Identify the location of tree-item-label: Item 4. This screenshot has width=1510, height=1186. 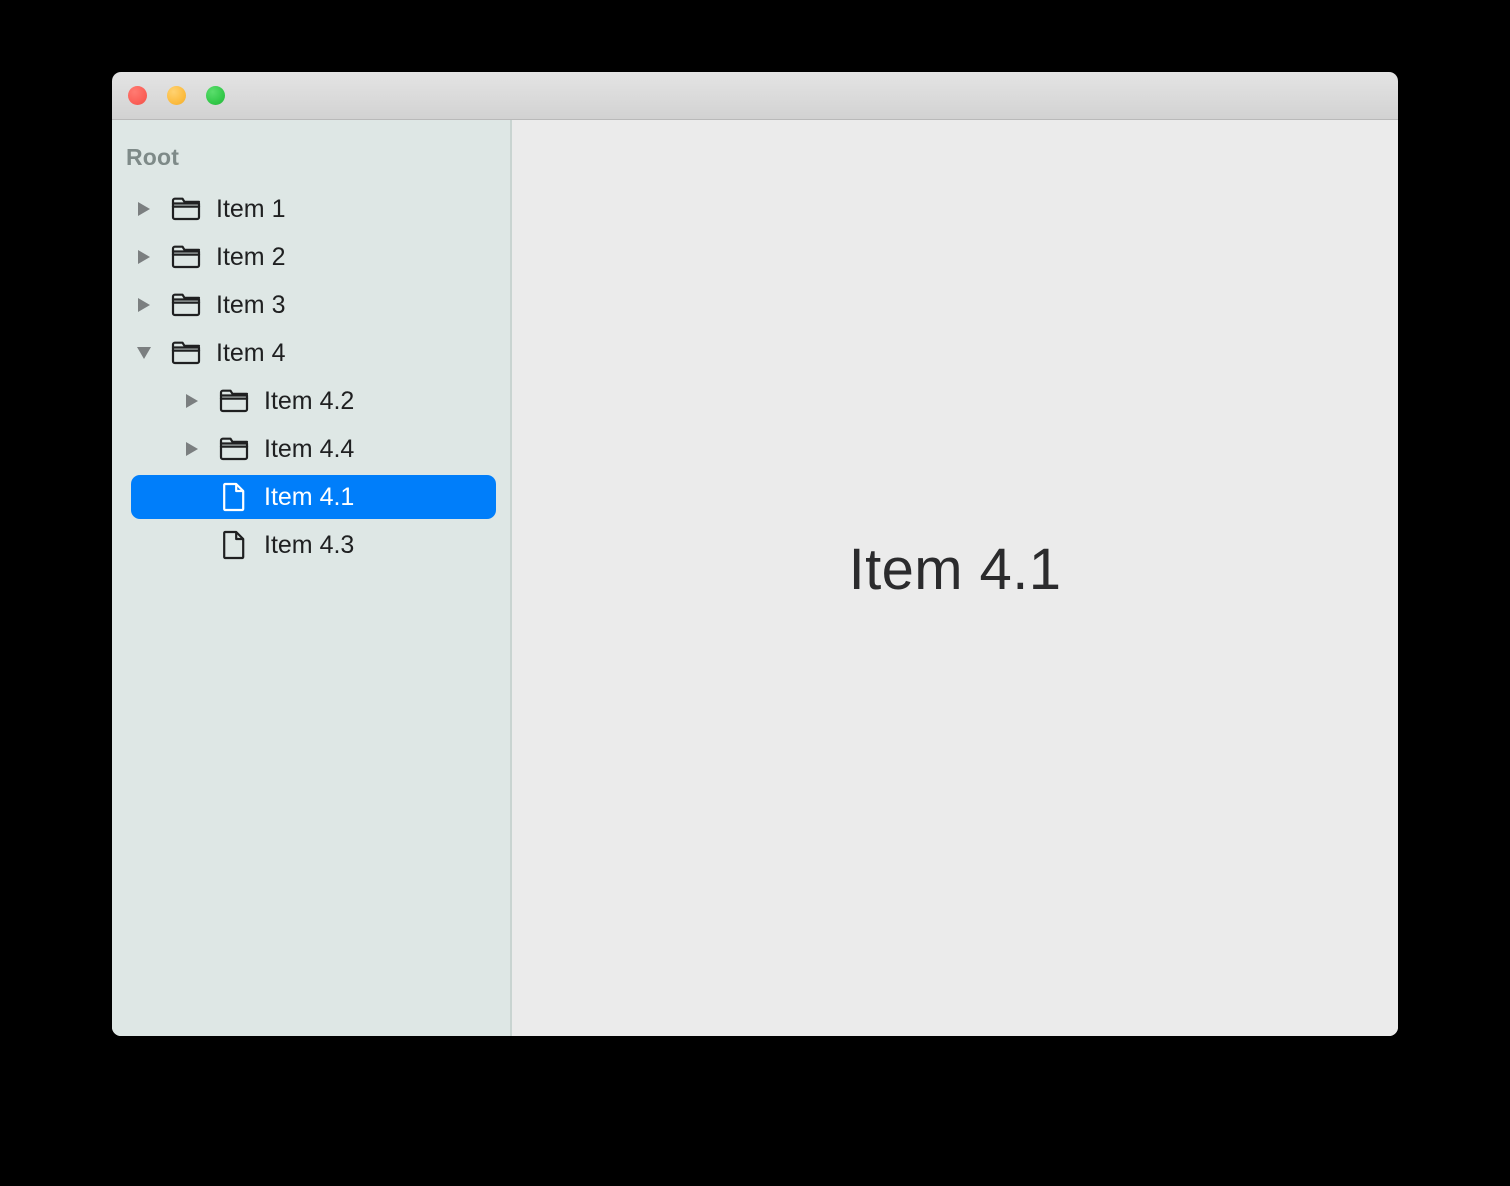
(251, 352).